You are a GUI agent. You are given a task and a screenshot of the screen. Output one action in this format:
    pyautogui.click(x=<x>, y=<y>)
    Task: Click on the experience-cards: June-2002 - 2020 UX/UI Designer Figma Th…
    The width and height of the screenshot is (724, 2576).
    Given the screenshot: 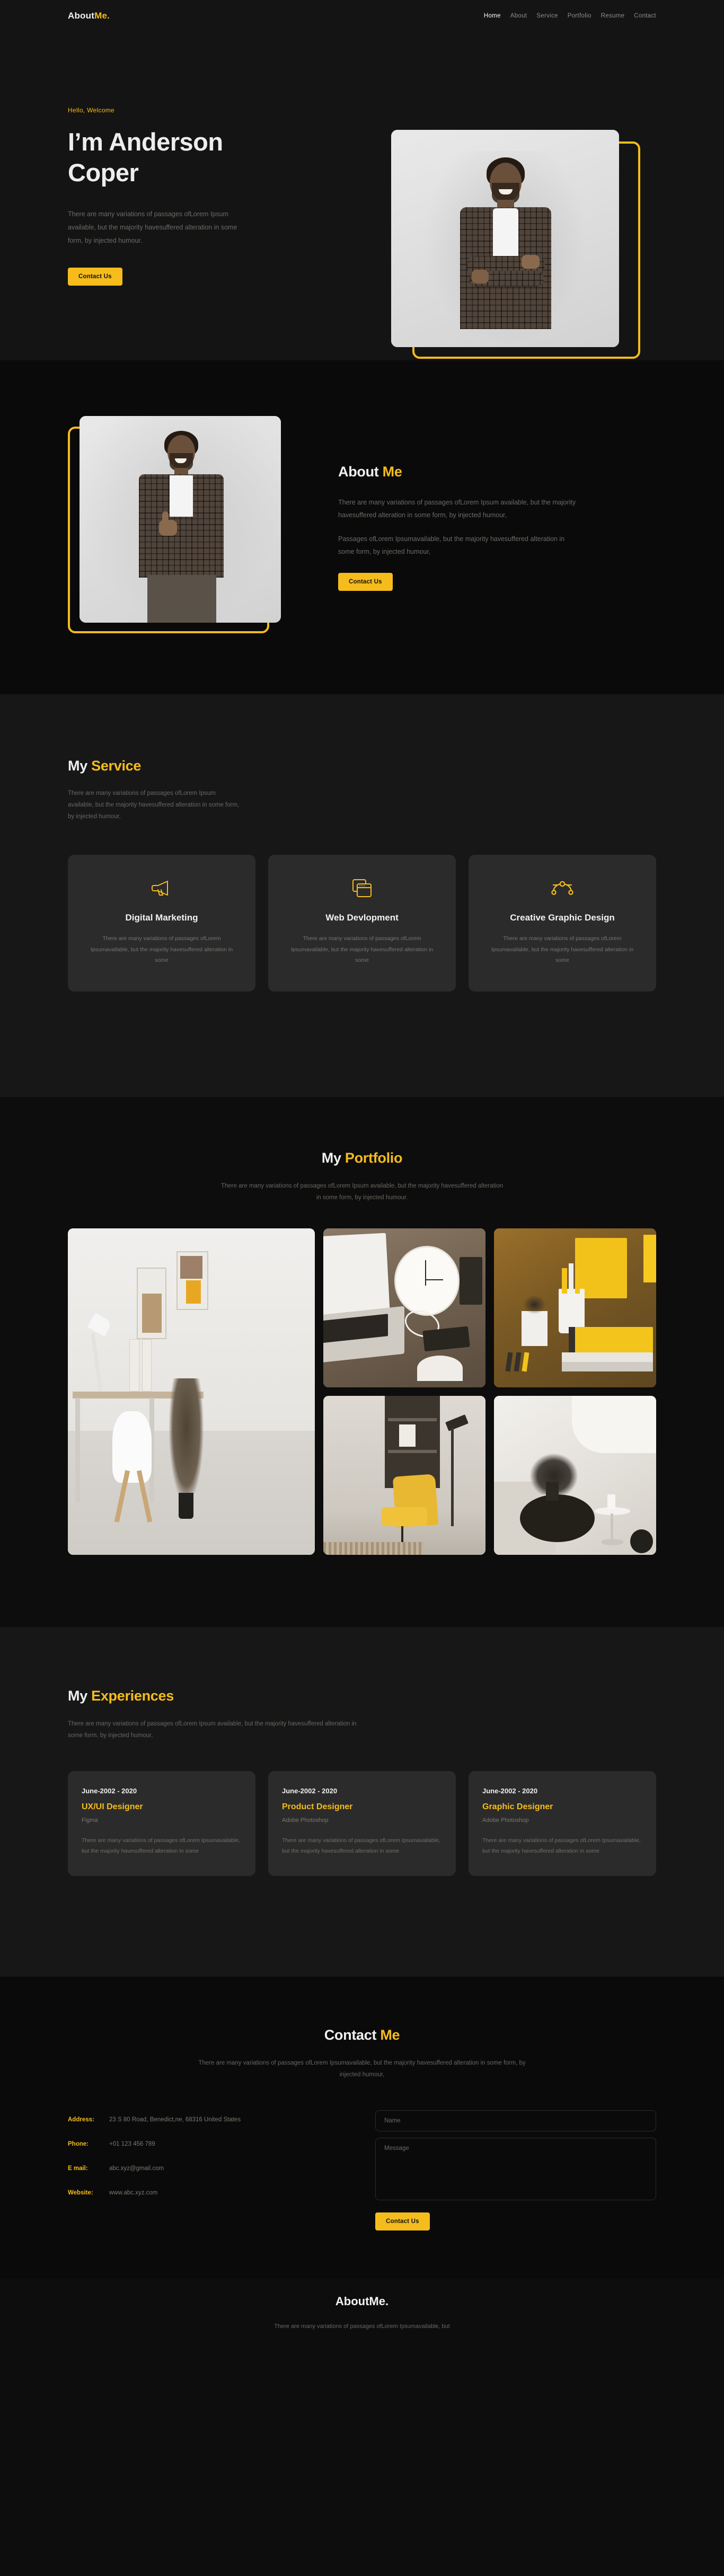 What is the action you would take?
    pyautogui.click(x=362, y=1823)
    